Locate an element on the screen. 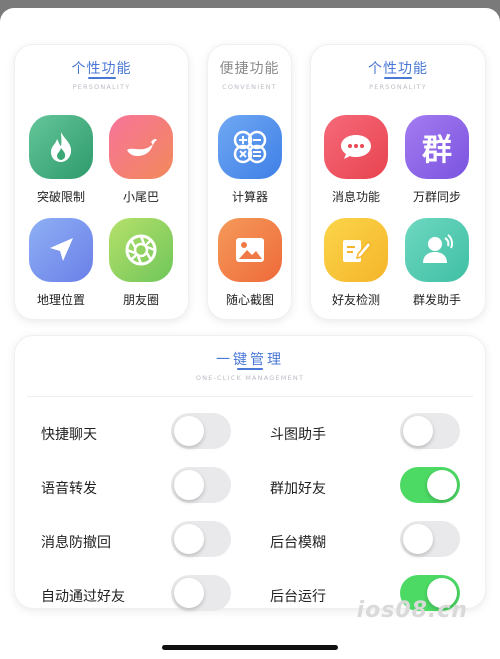 The height and width of the screenshot is (659, 500). home-indicator is located at coordinates (250, 647).